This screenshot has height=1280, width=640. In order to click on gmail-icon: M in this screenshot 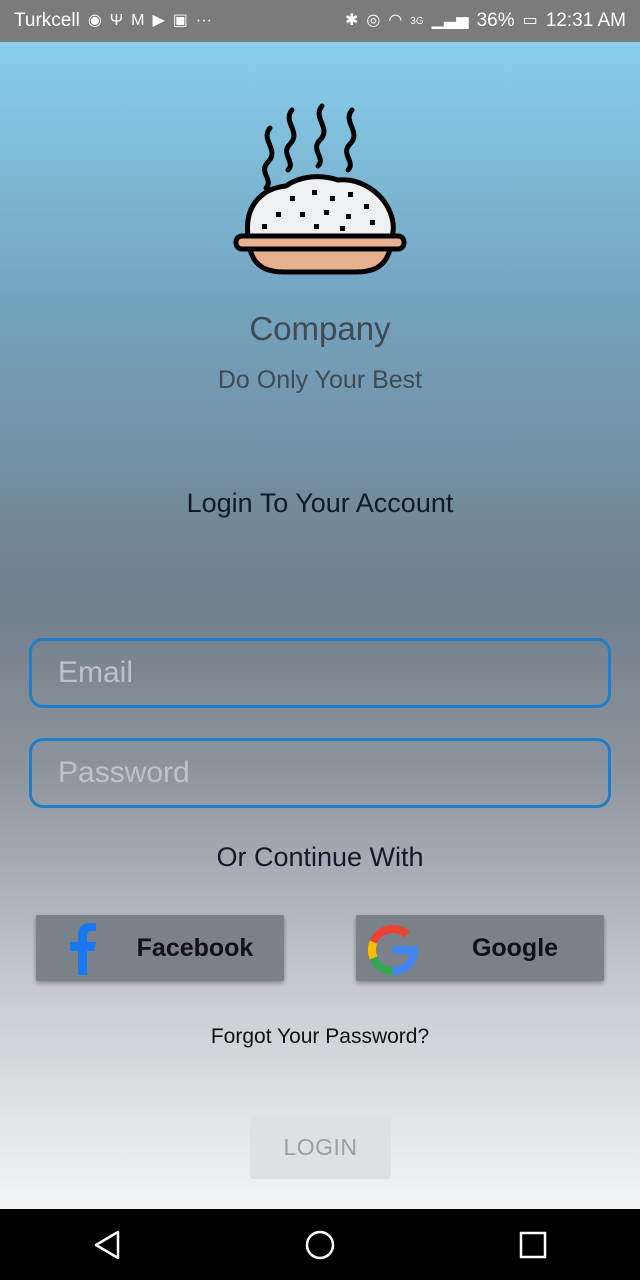, I will do `click(138, 20)`.